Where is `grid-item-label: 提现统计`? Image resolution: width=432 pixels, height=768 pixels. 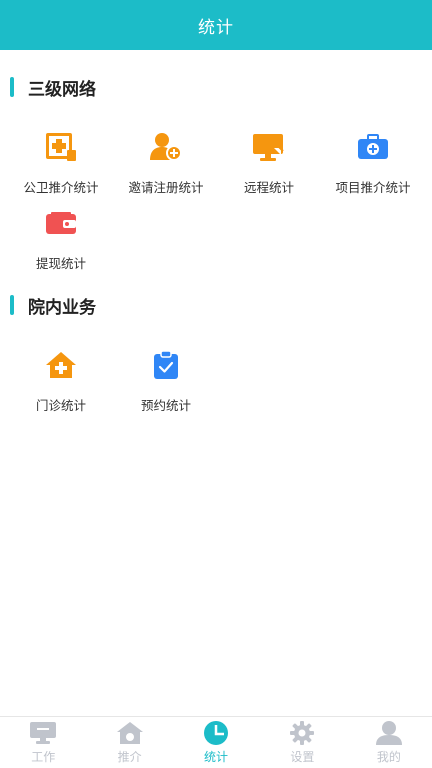
grid-item-label: 提现统计 is located at coordinates (60, 263).